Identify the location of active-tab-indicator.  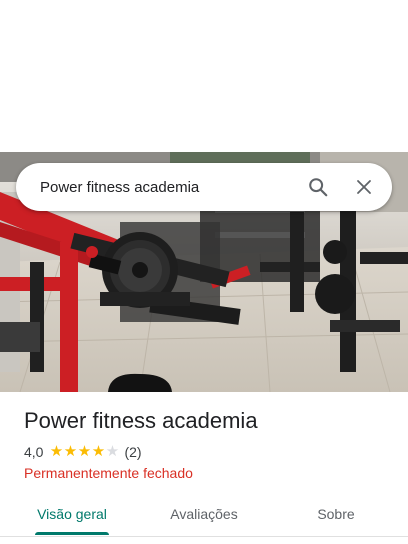
(72, 533).